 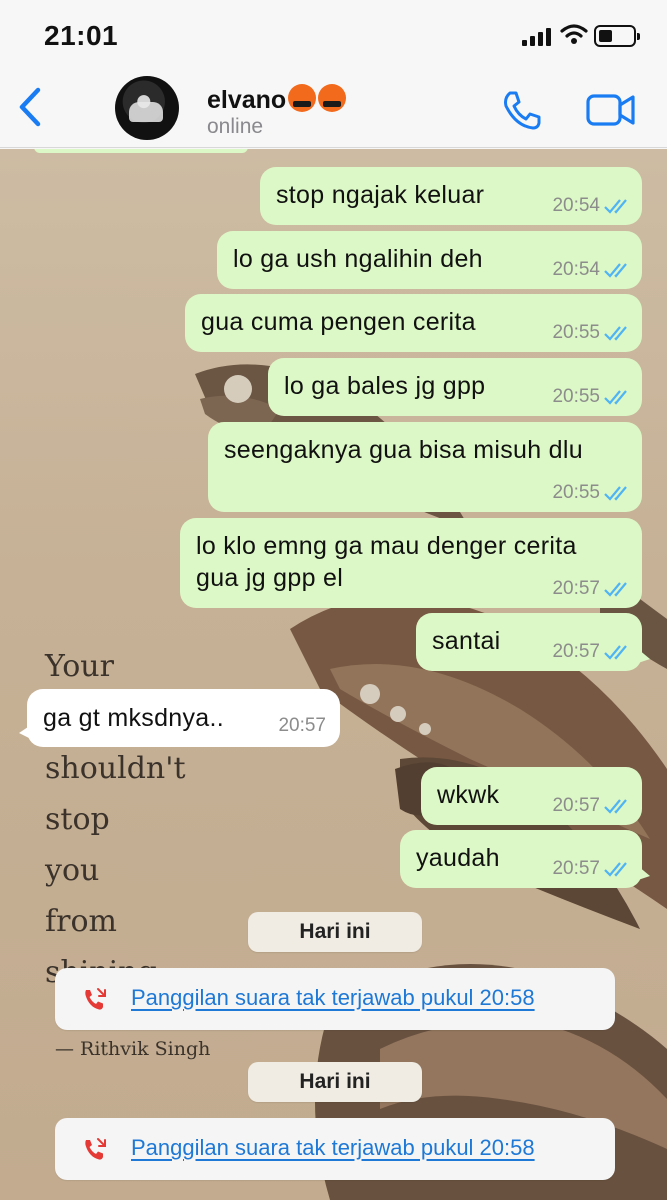 What do you see at coordinates (358, 259) in the screenshot?
I see `message-text: lo ga ush ngalihin deh` at bounding box center [358, 259].